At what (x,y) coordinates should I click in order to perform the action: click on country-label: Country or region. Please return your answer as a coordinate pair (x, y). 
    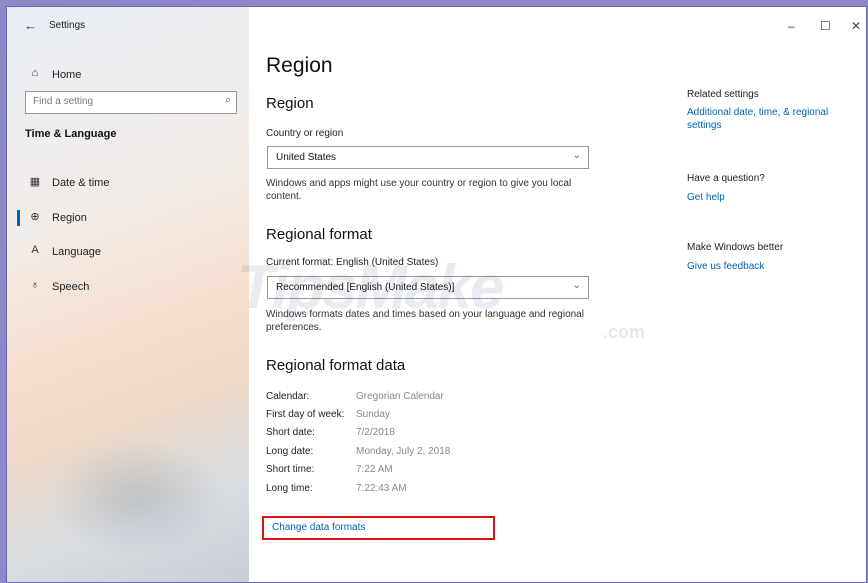
    Looking at the image, I should click on (305, 133).